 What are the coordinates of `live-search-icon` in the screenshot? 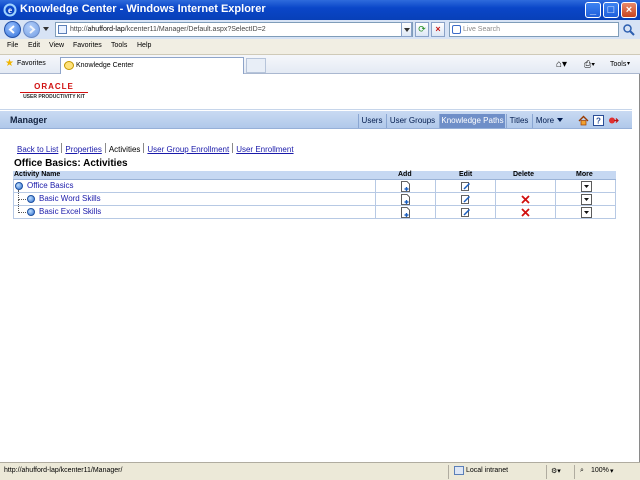 It's located at (456, 29).